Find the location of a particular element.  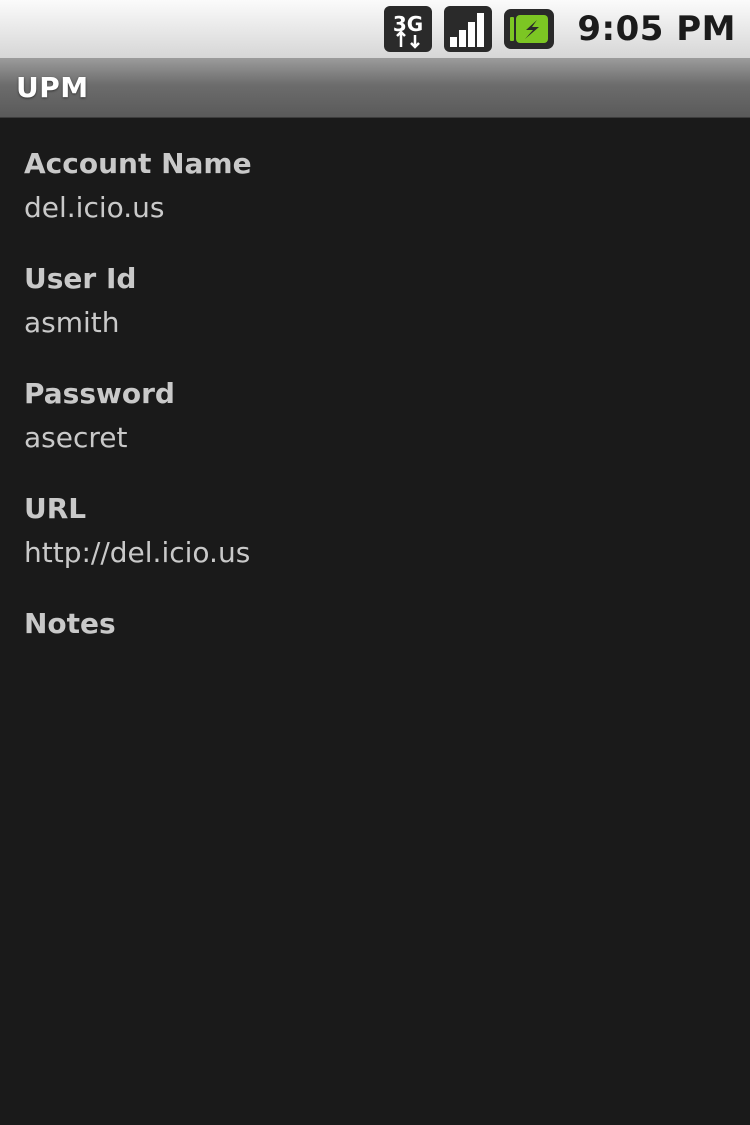

account-name-value: del.icio.us is located at coordinates (374, 208).